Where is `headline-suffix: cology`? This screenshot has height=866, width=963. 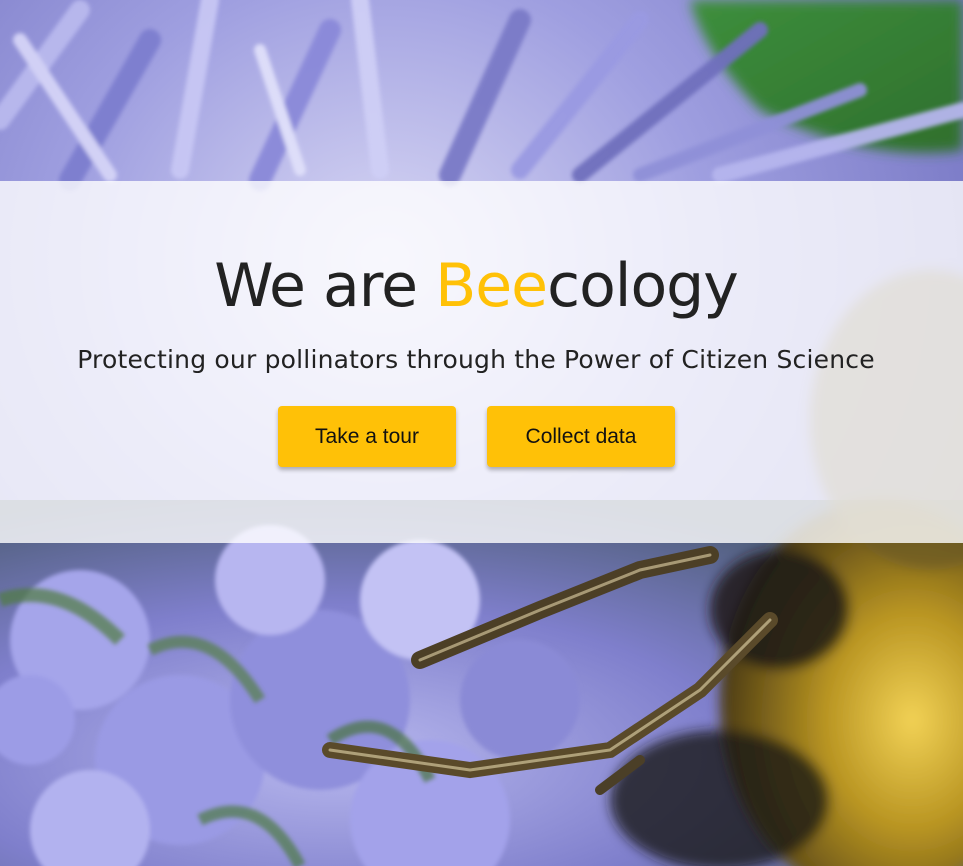 headline-suffix: cology is located at coordinates (643, 286).